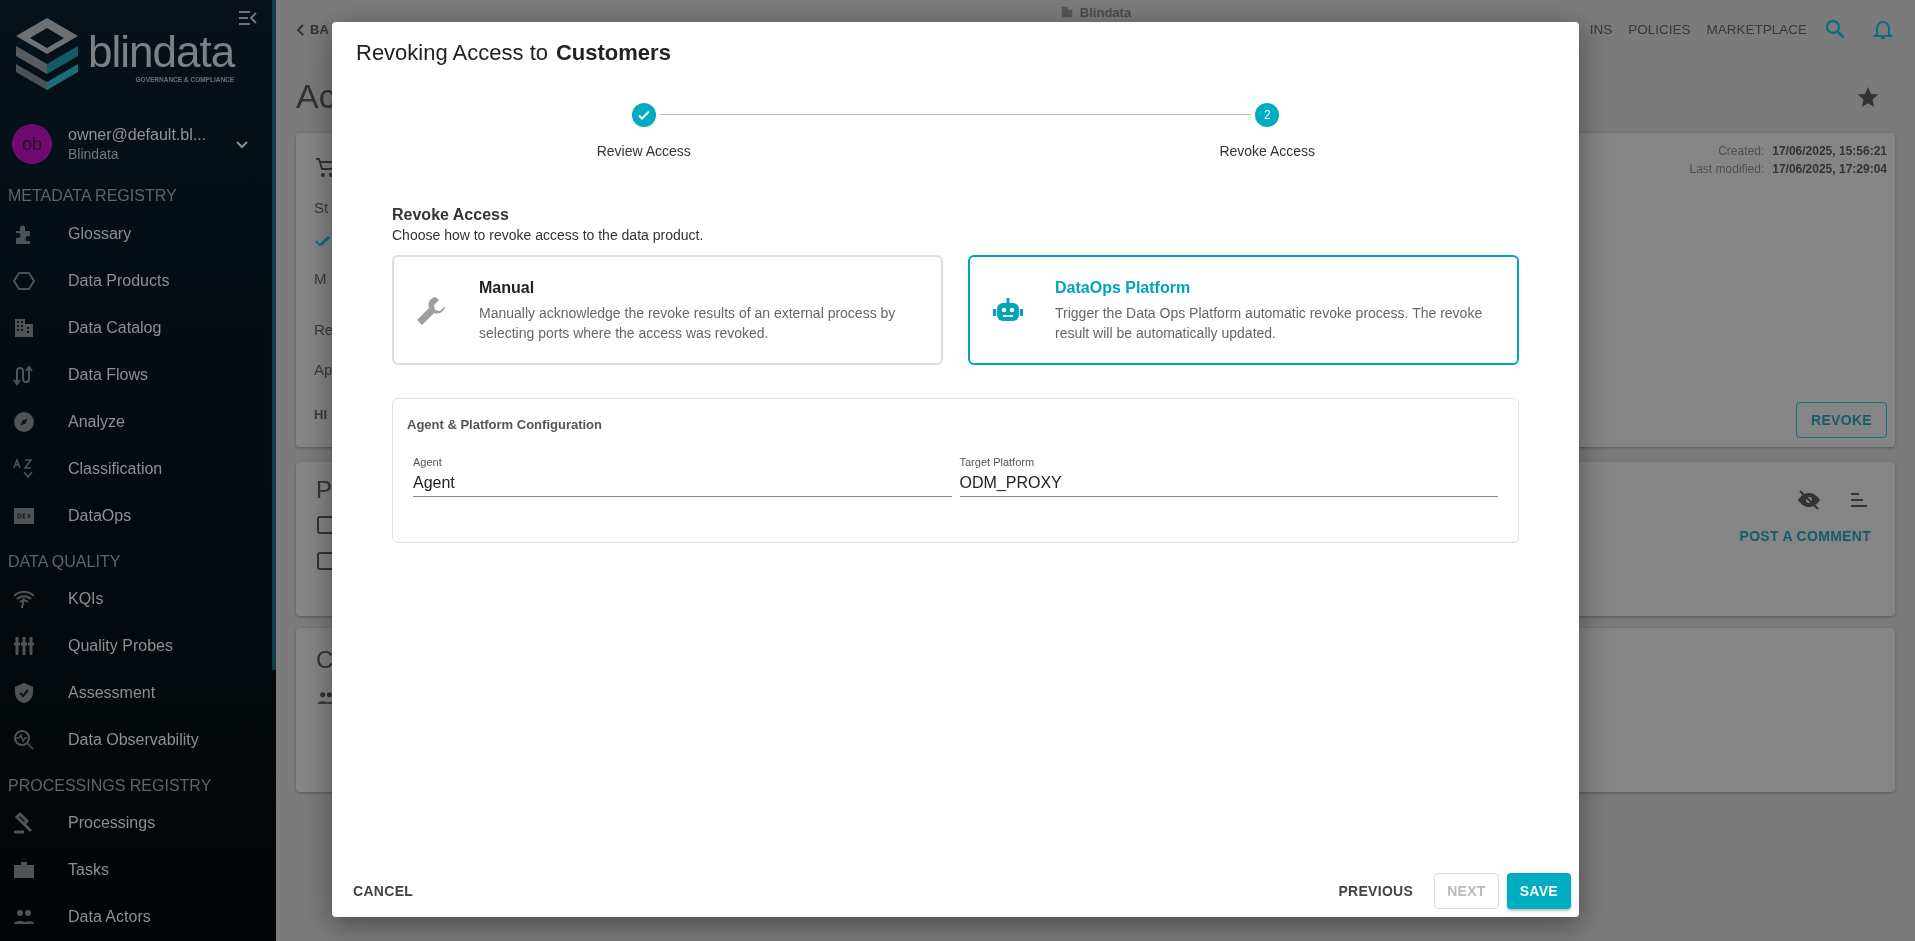 The image size is (1915, 941). I want to click on nav-item: Data Flows, so click(136, 375).